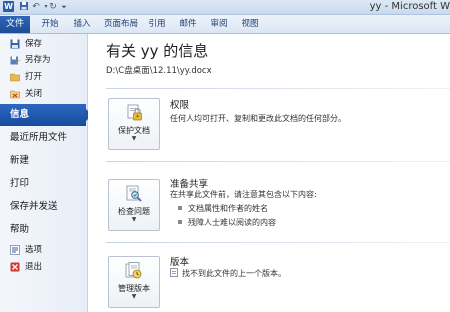 This screenshot has width=450, height=312. Describe the element at coordinates (20, 183) in the screenshot. I see `nav-tab-print-label: 打印` at that location.